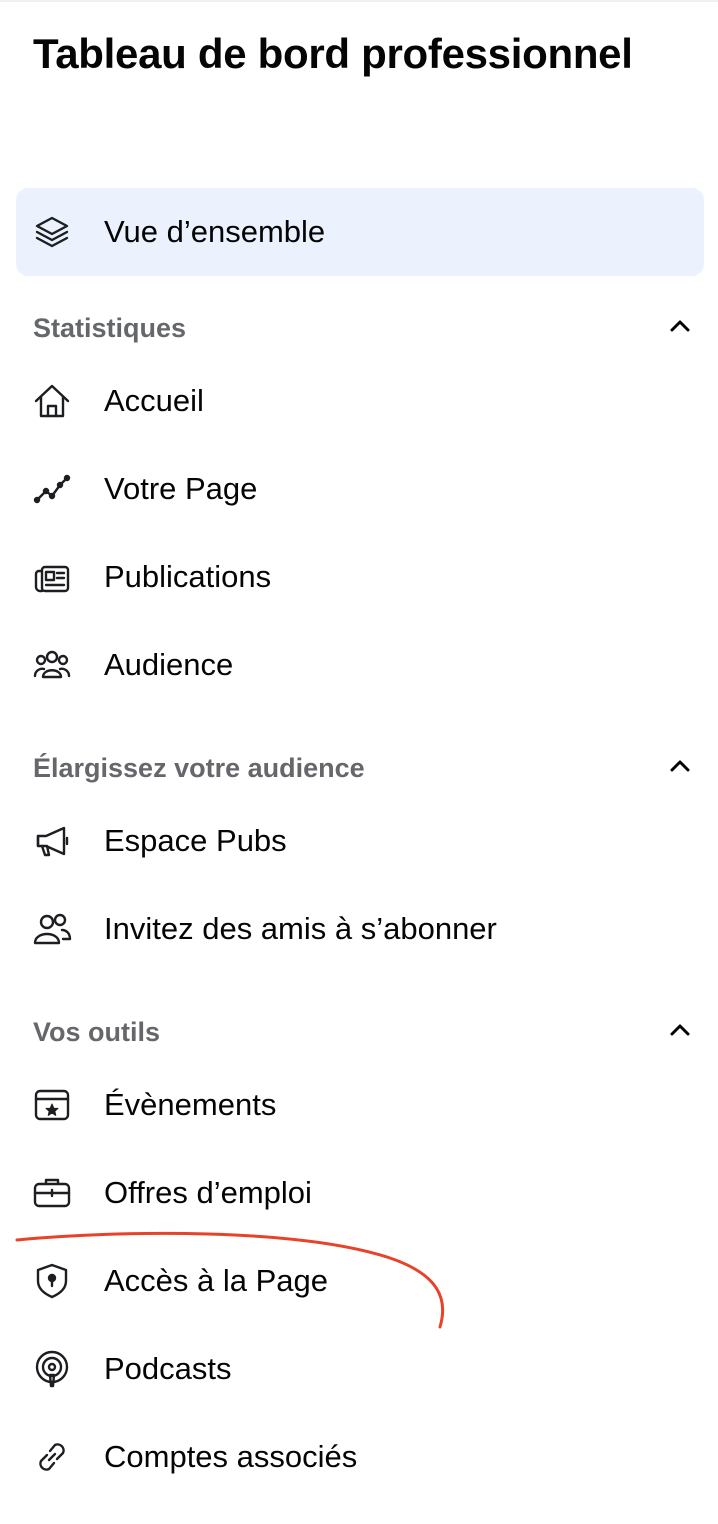 The width and height of the screenshot is (718, 1524). I want to click on calendar-star-icon, so click(52, 1105).